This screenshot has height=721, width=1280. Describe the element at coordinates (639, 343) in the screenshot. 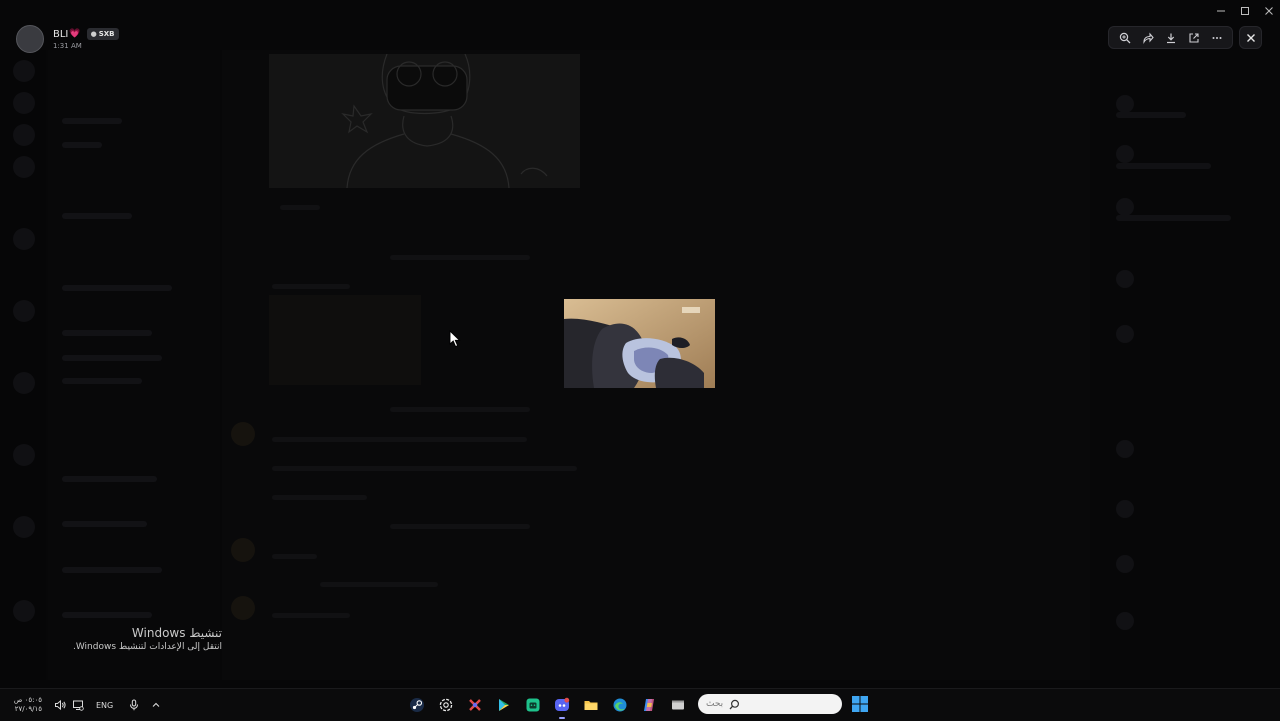

I see `media-preview-image` at that location.